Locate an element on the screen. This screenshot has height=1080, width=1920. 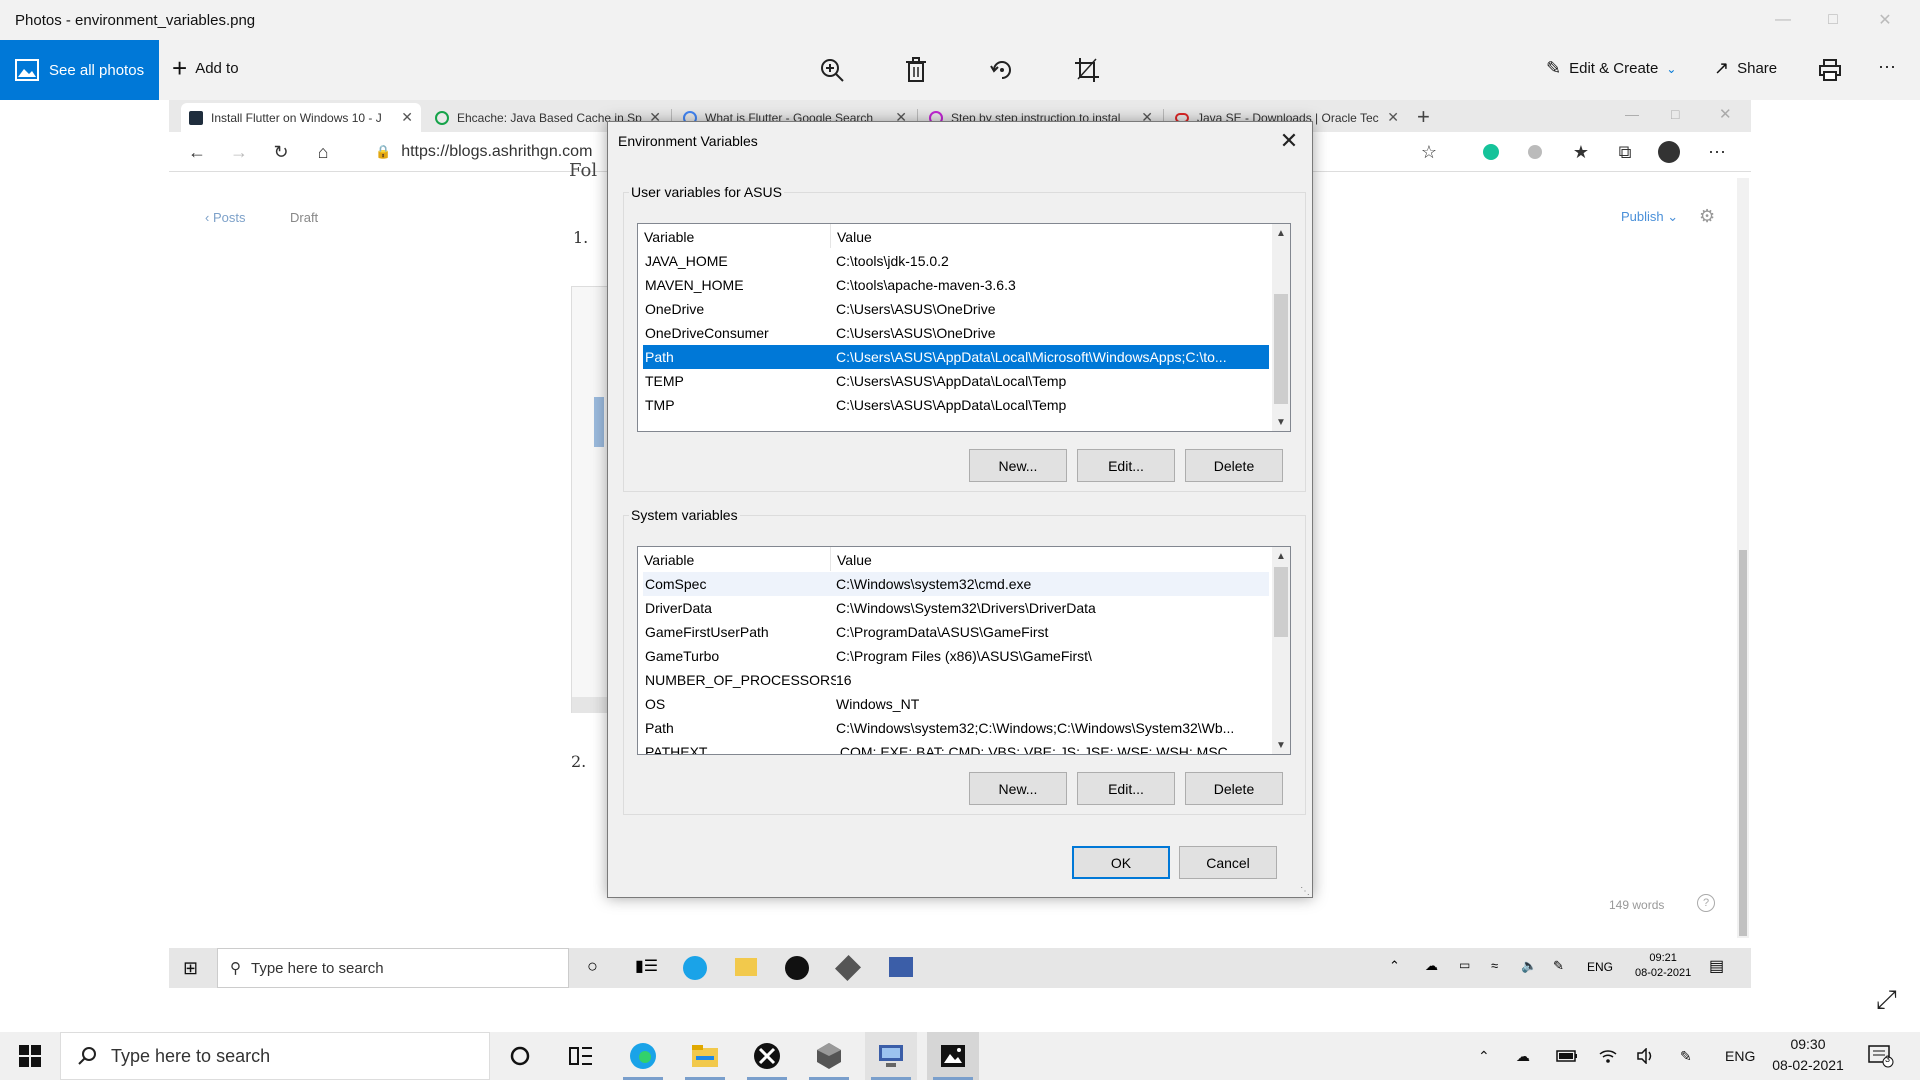
user-list-scrollbar: ▲ ▼ is located at coordinates (1281, 327).